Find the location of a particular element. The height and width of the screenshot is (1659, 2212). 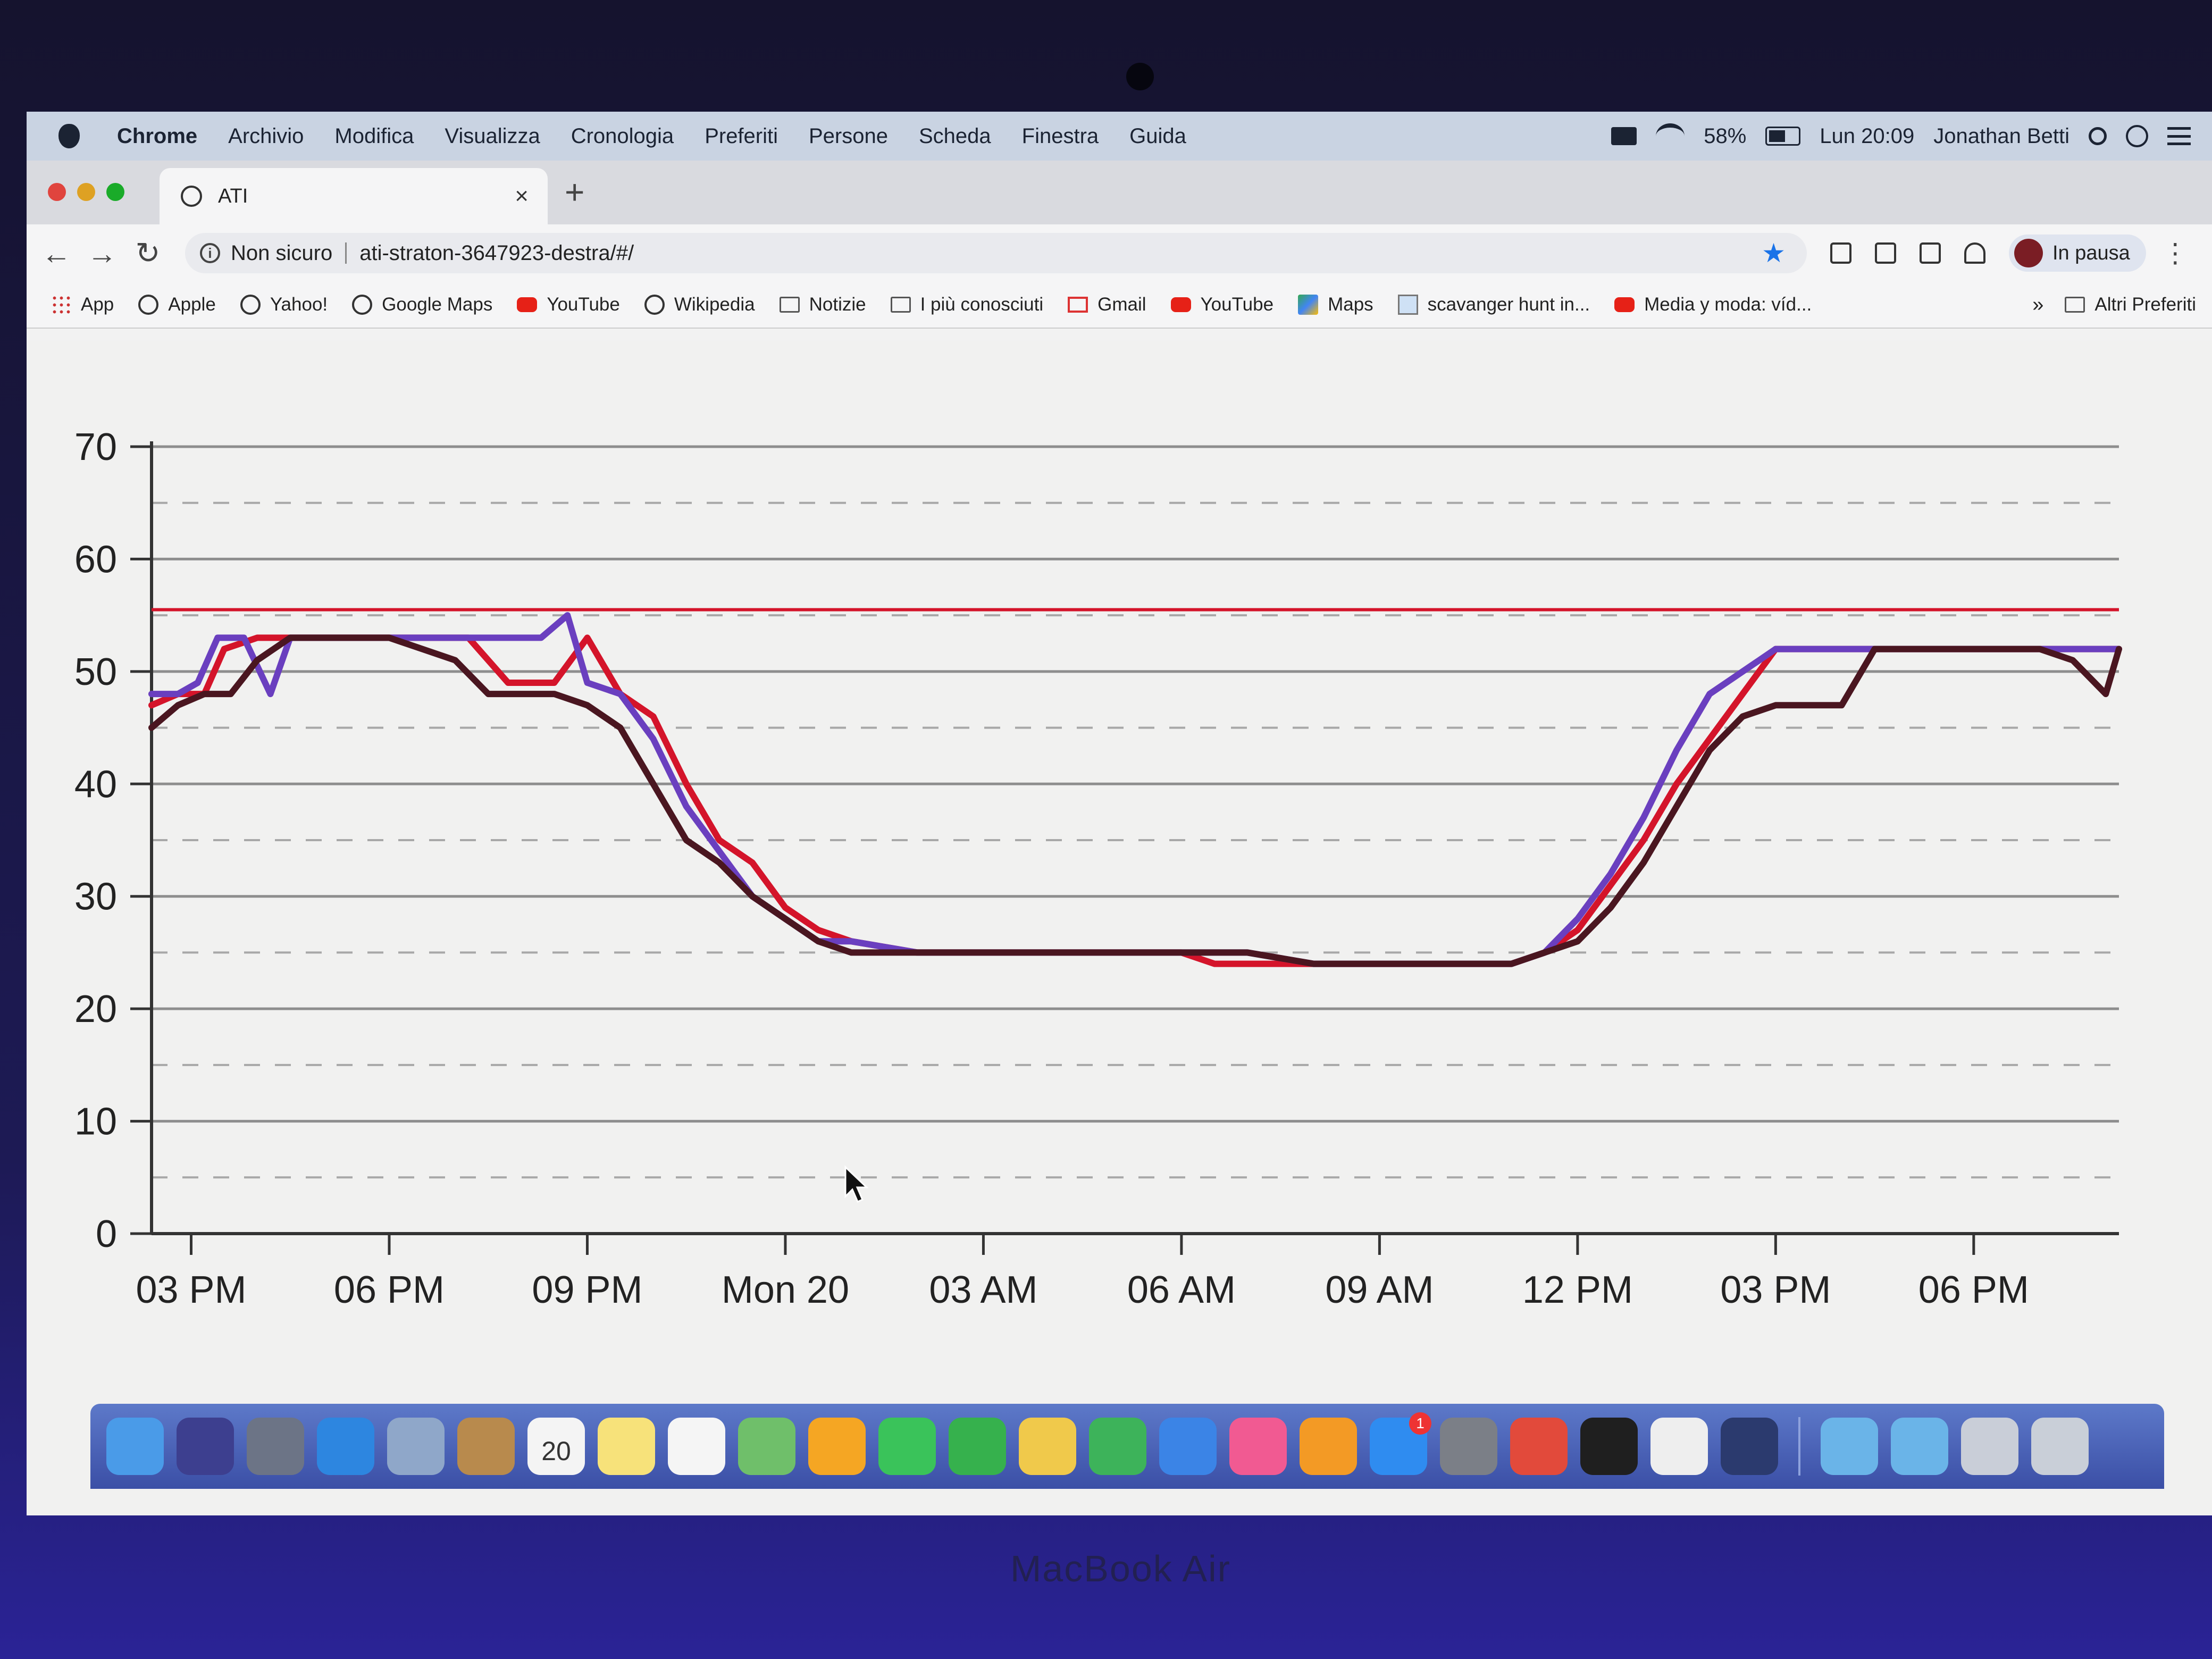

menu-preferiti: Preferiti is located at coordinates (741, 136).